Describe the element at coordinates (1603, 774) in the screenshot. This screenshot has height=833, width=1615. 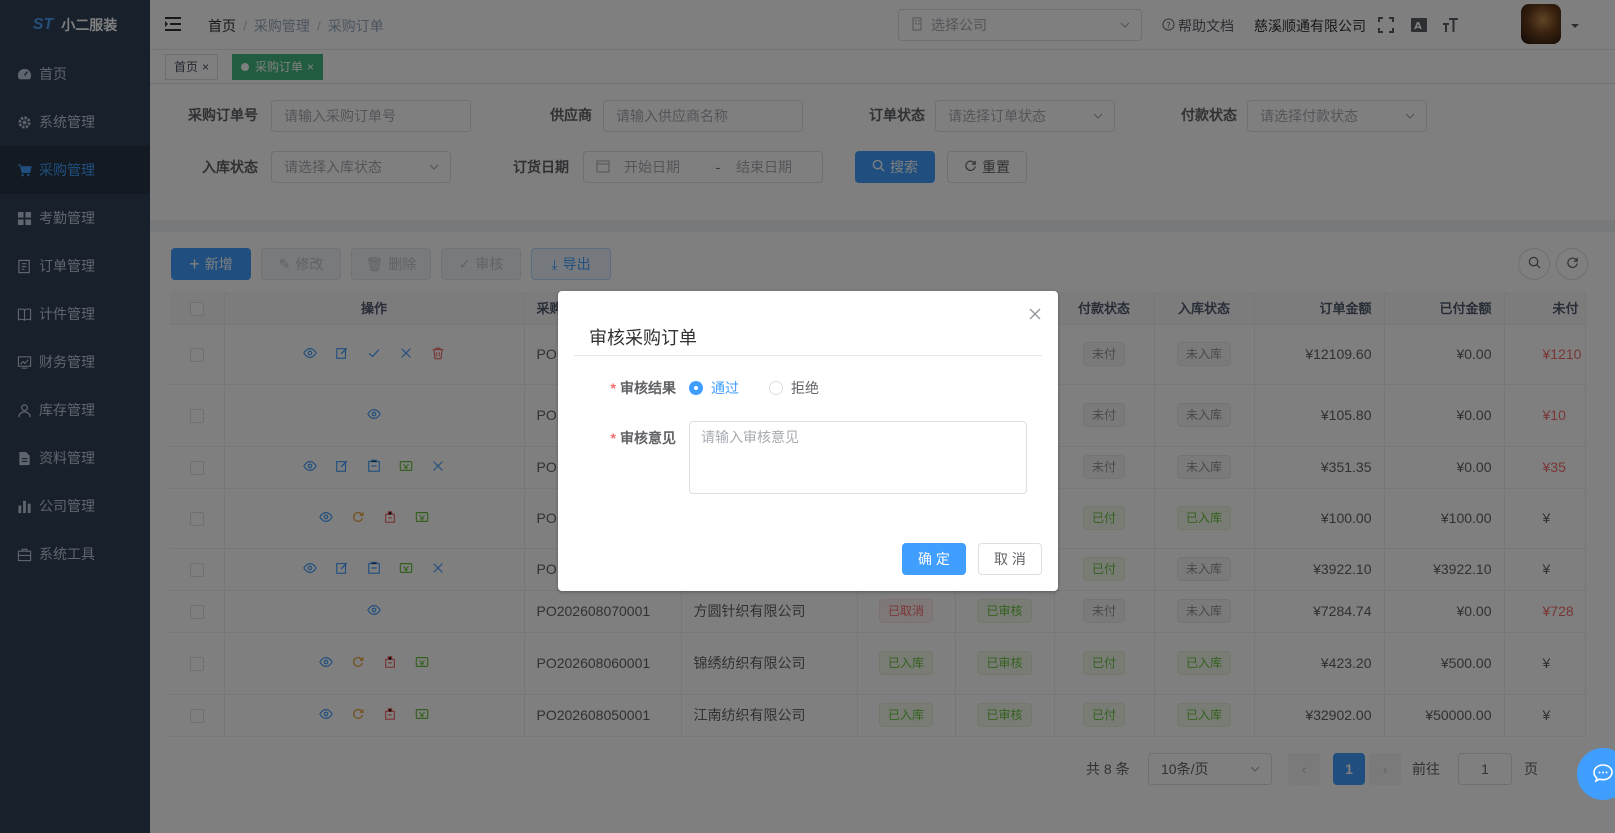
I see `chat-icon` at that location.